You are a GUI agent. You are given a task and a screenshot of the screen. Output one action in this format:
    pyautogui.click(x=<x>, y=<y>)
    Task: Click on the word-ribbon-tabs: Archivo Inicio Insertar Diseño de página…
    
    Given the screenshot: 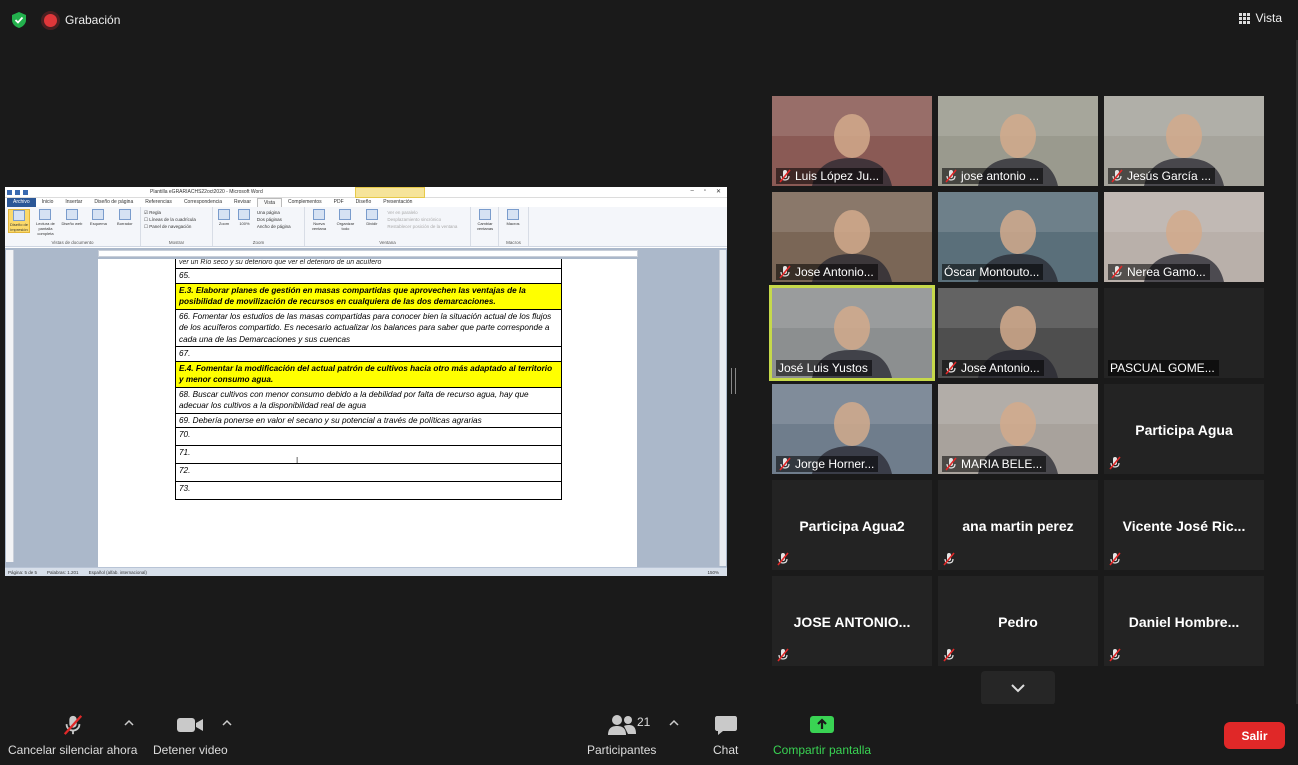 What is the action you would take?
    pyautogui.click(x=366, y=202)
    